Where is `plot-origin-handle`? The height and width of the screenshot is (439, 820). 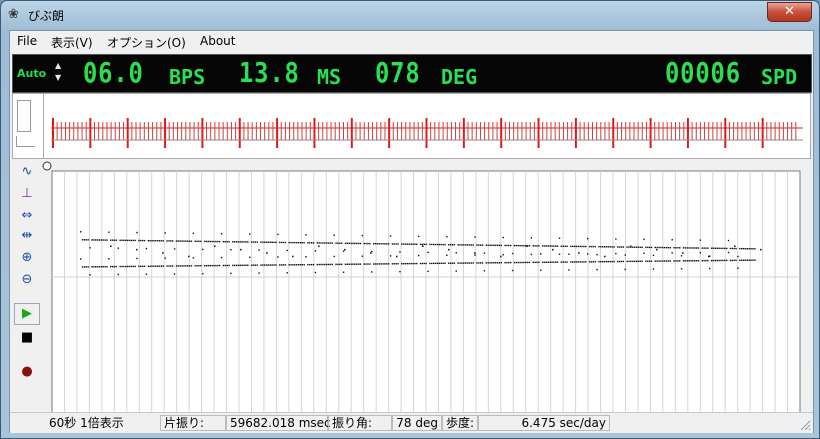 plot-origin-handle is located at coordinates (47, 166).